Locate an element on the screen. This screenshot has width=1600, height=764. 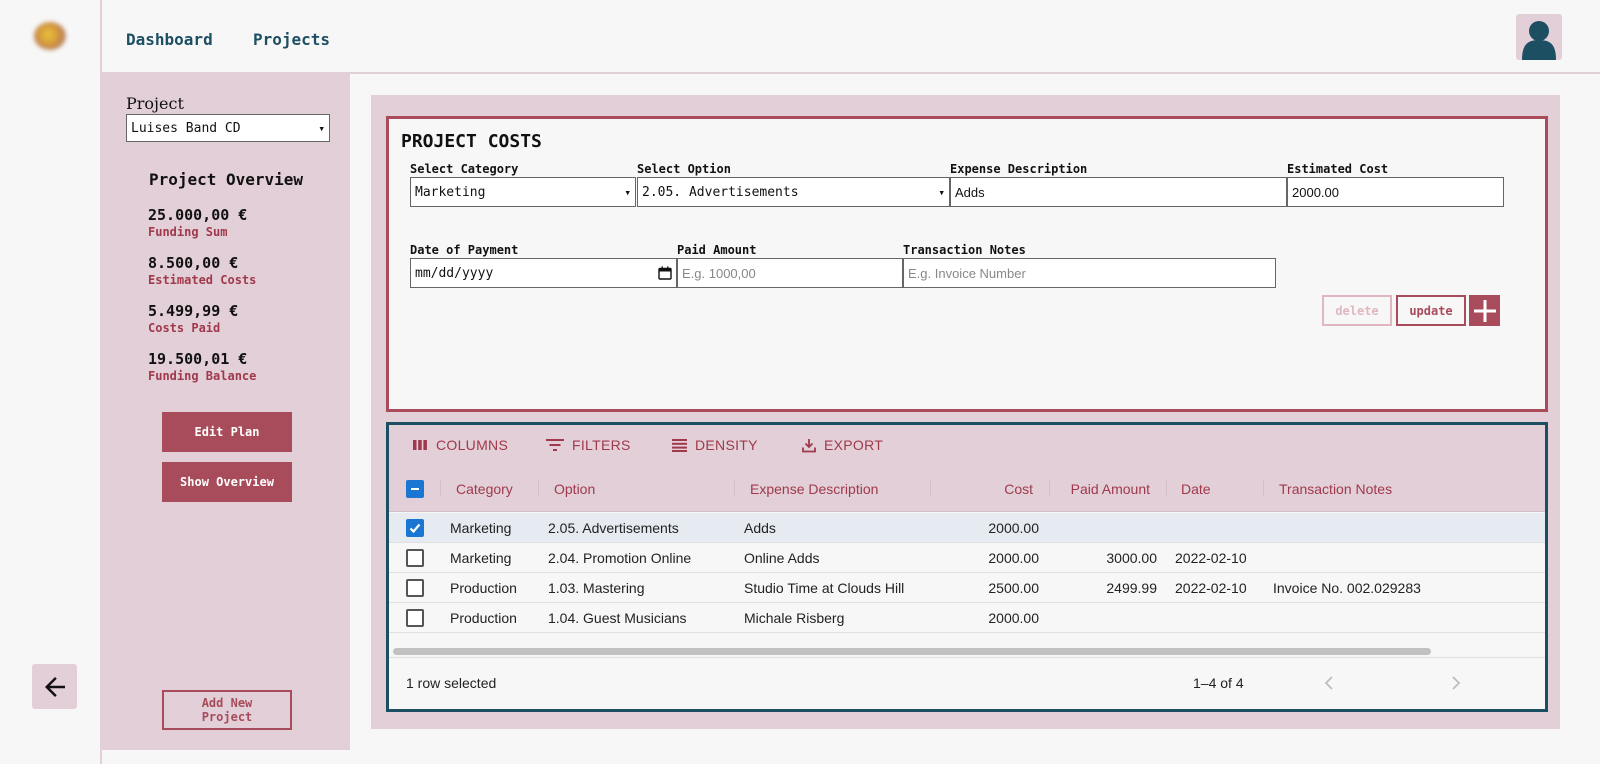
header-category: Category is located at coordinates (484, 488).